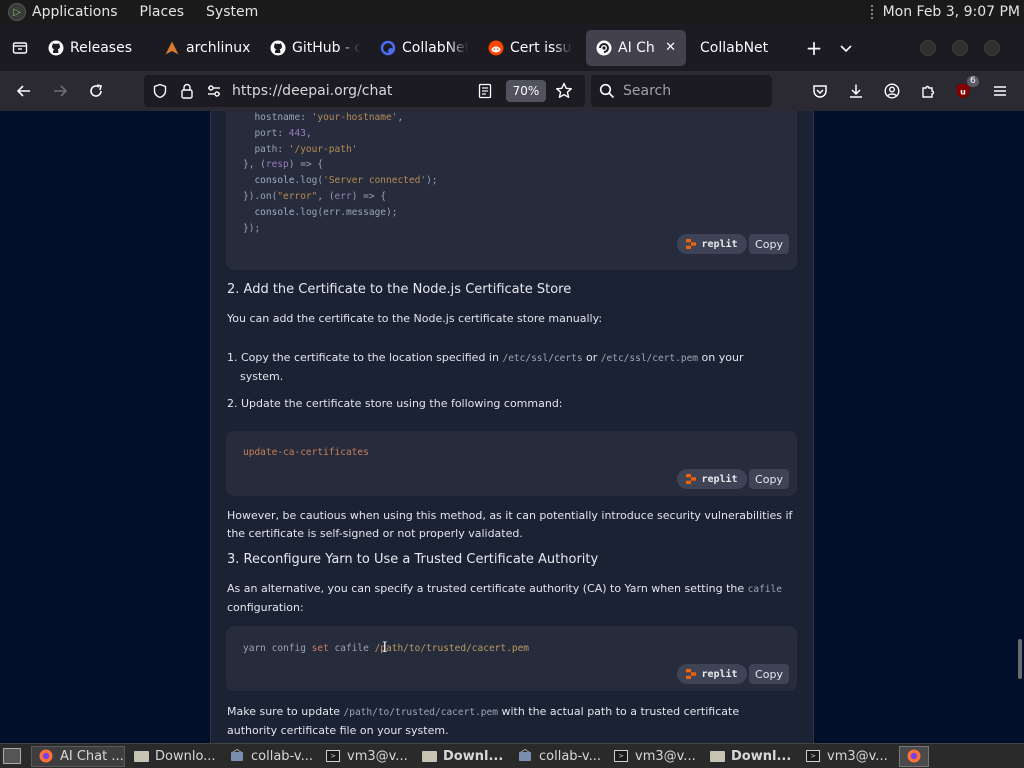  What do you see at coordinates (681, 91) in the screenshot?
I see `search-bar: Search` at bounding box center [681, 91].